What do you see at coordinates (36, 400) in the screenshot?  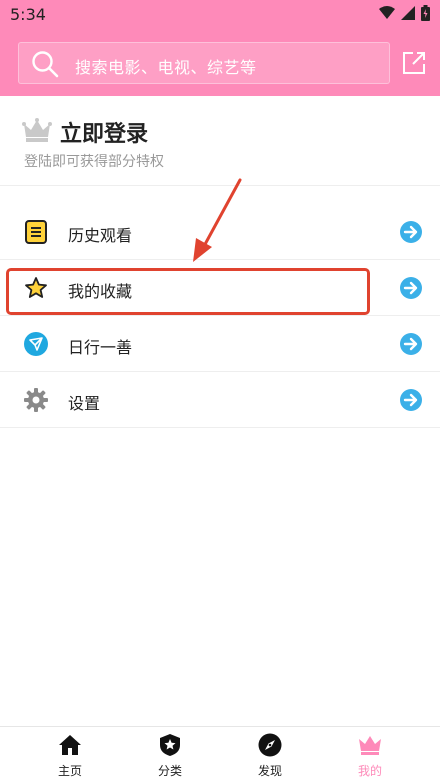 I see `gear-icon` at bounding box center [36, 400].